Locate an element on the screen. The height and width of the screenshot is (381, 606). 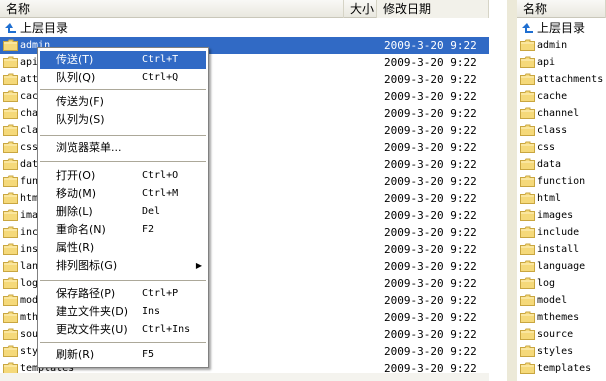
menu-item: 删除(L) Del is located at coordinates (123, 212).